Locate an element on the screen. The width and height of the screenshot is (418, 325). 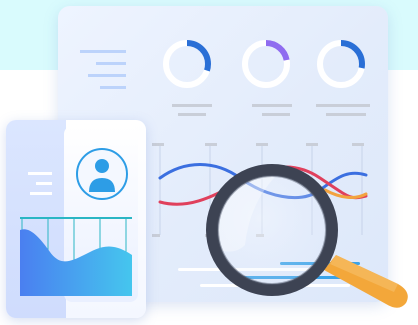
user-avatar-icon is located at coordinates (102, 174).